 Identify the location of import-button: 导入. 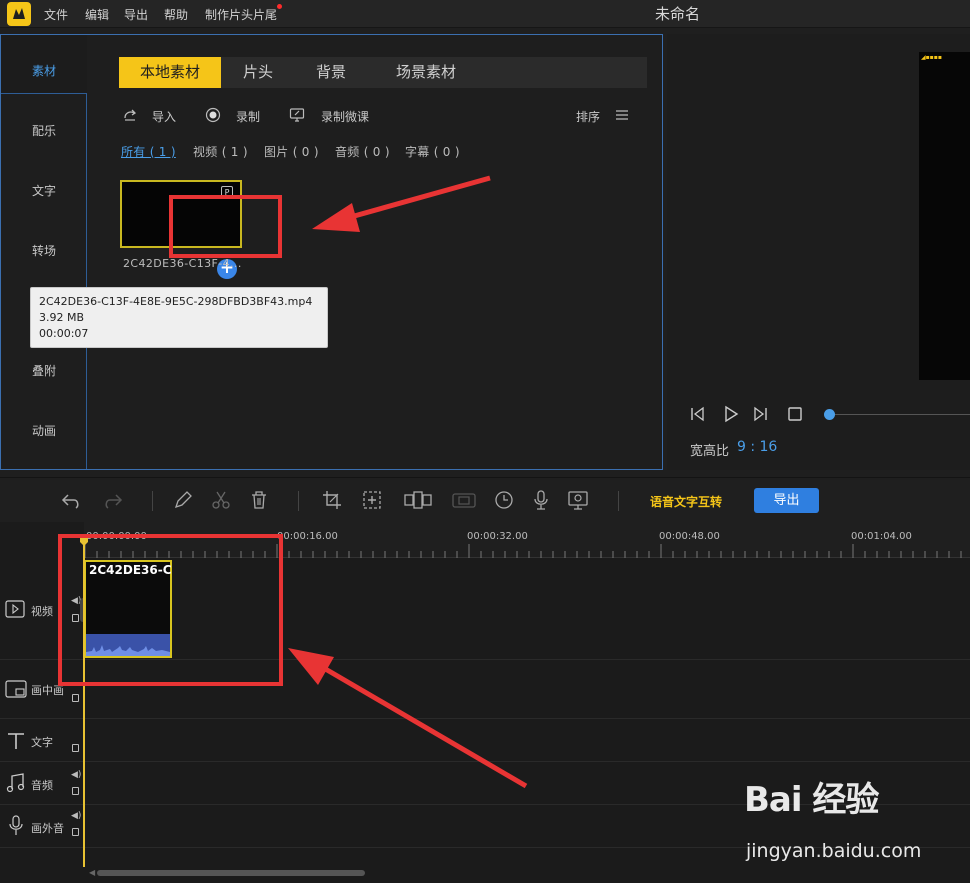
(164, 116).